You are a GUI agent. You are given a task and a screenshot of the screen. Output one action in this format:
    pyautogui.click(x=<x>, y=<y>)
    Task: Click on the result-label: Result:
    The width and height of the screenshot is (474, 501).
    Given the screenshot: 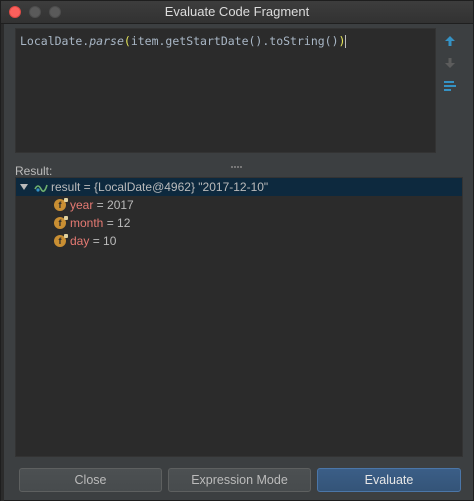 What is the action you would take?
    pyautogui.click(x=34, y=171)
    